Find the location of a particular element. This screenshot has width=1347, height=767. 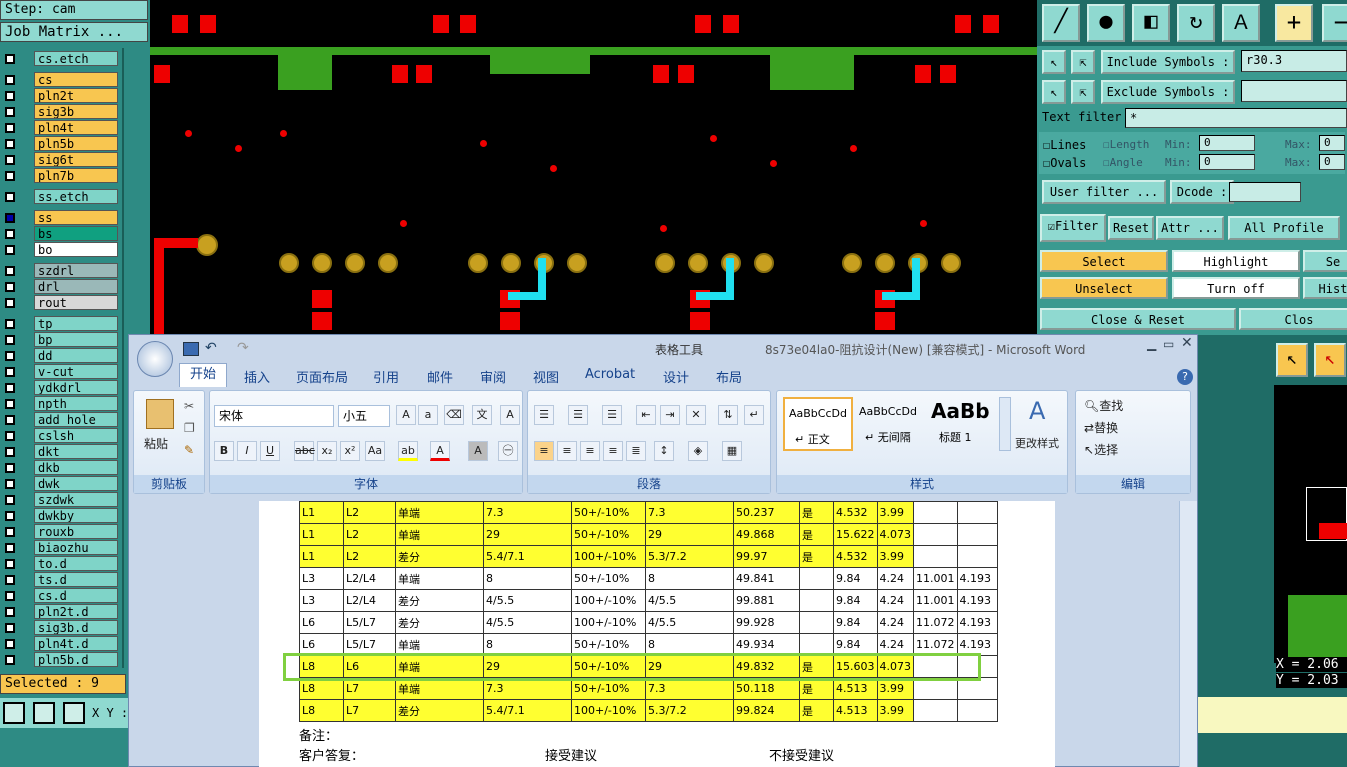

tab-acrobat: Acrobat is located at coordinates (610, 374).